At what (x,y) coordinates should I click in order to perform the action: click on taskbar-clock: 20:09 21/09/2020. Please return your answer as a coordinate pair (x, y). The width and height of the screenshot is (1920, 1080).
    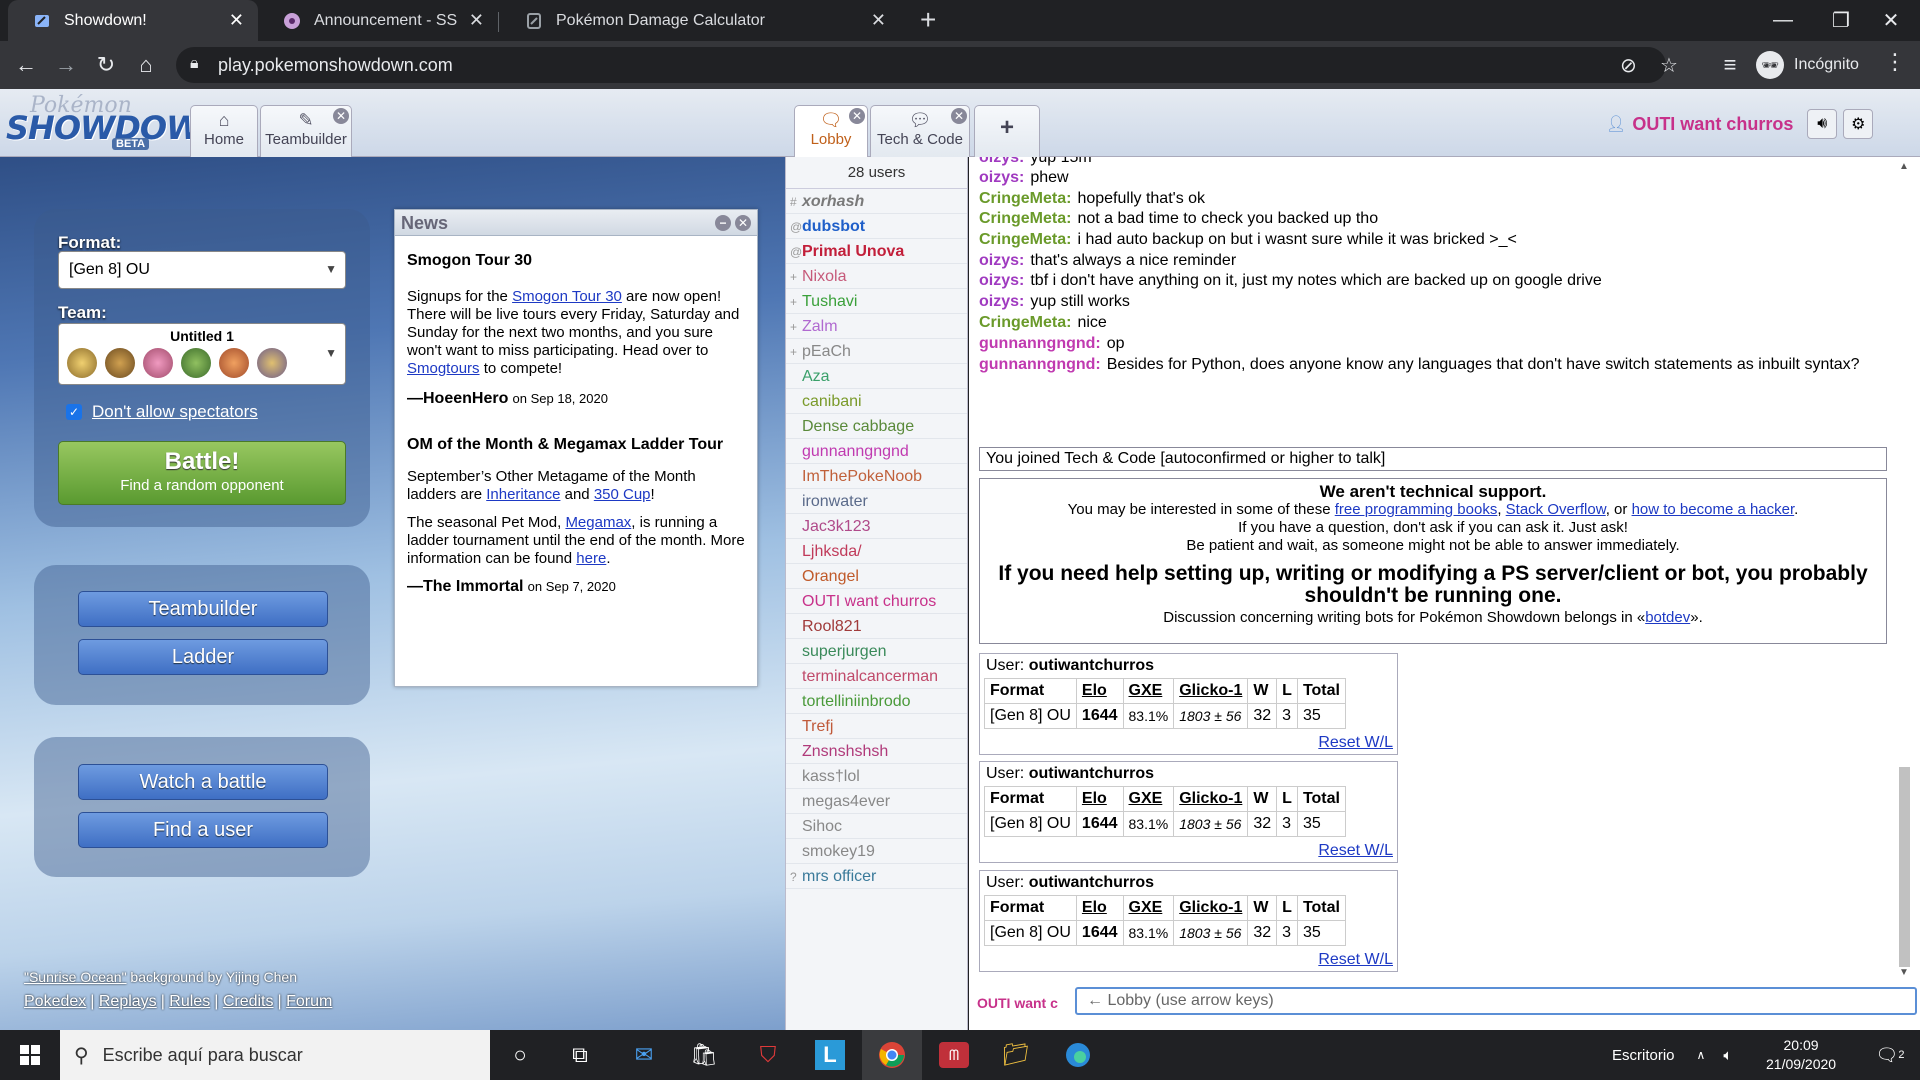
    Looking at the image, I should click on (1801, 1055).